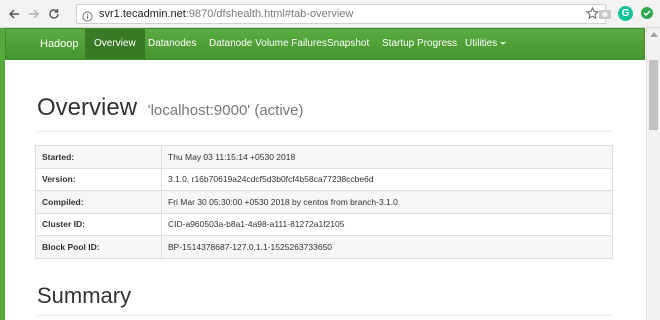  What do you see at coordinates (142, 14) in the screenshot?
I see `url-host: svr1.tecadmin.net` at bounding box center [142, 14].